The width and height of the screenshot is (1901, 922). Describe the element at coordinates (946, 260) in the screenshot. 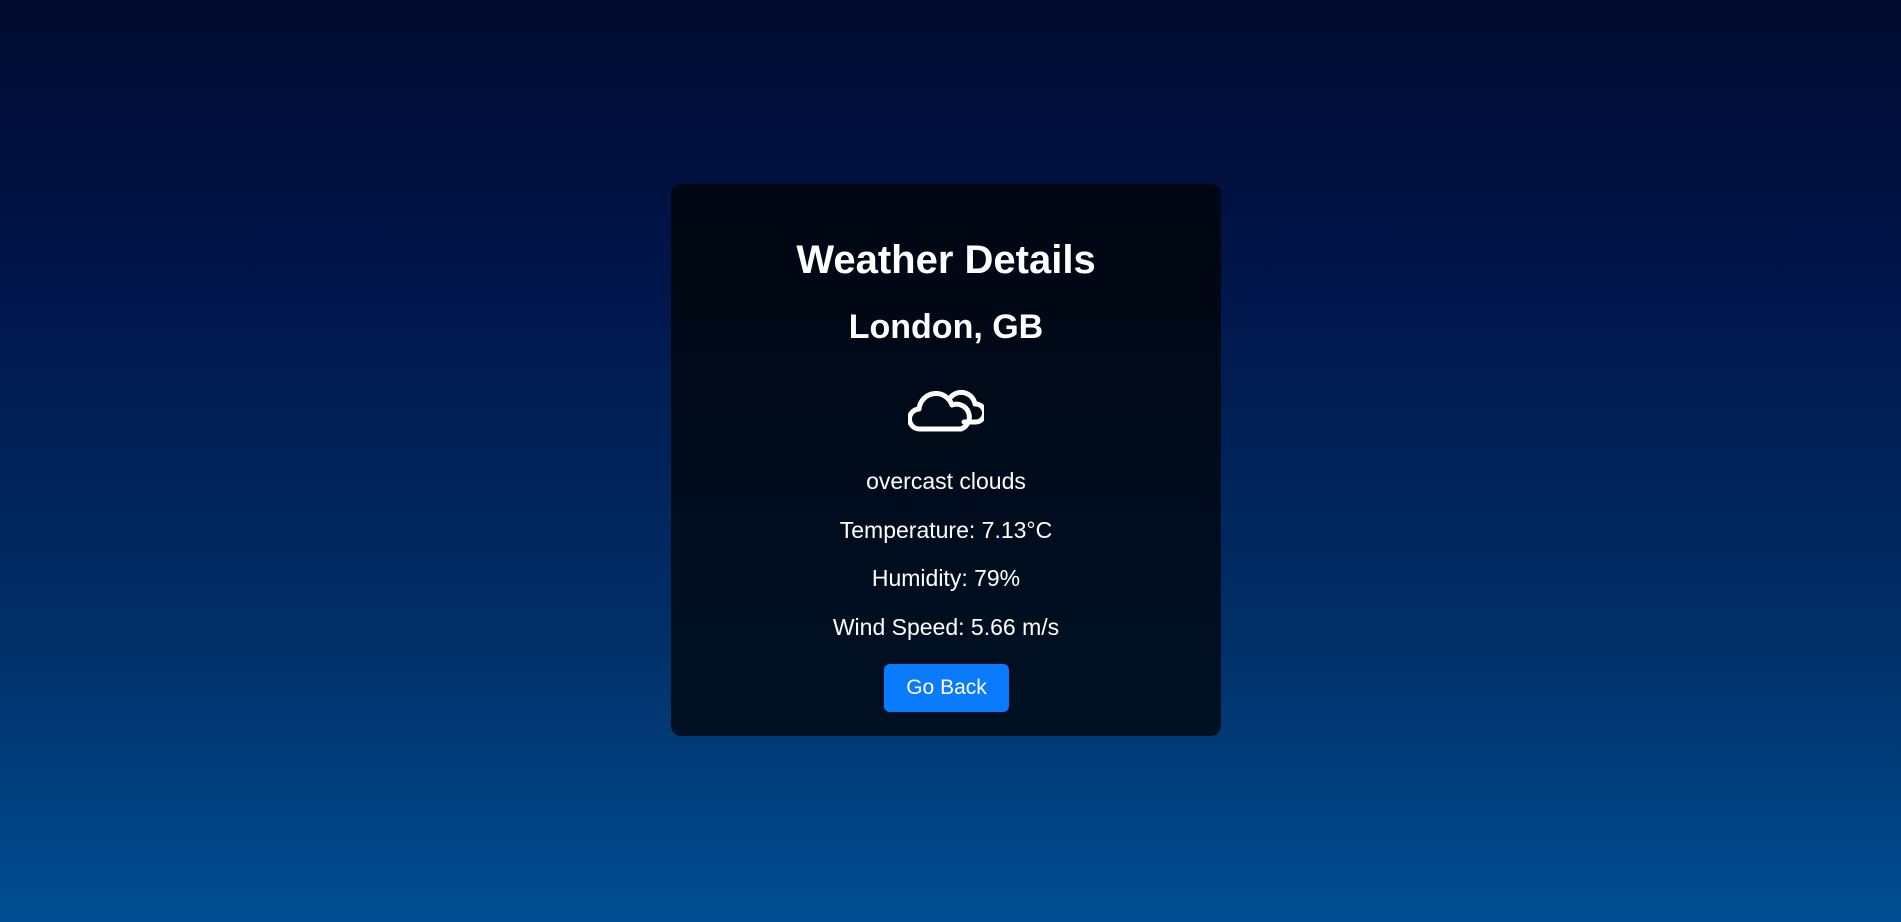

I see `page-title: Weather Details` at that location.